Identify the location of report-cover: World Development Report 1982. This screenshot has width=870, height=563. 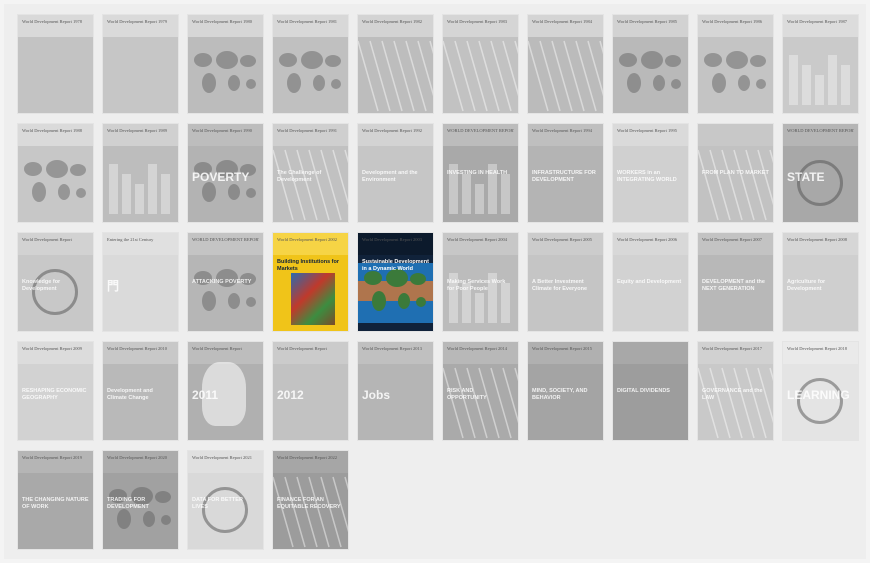
(395, 64).